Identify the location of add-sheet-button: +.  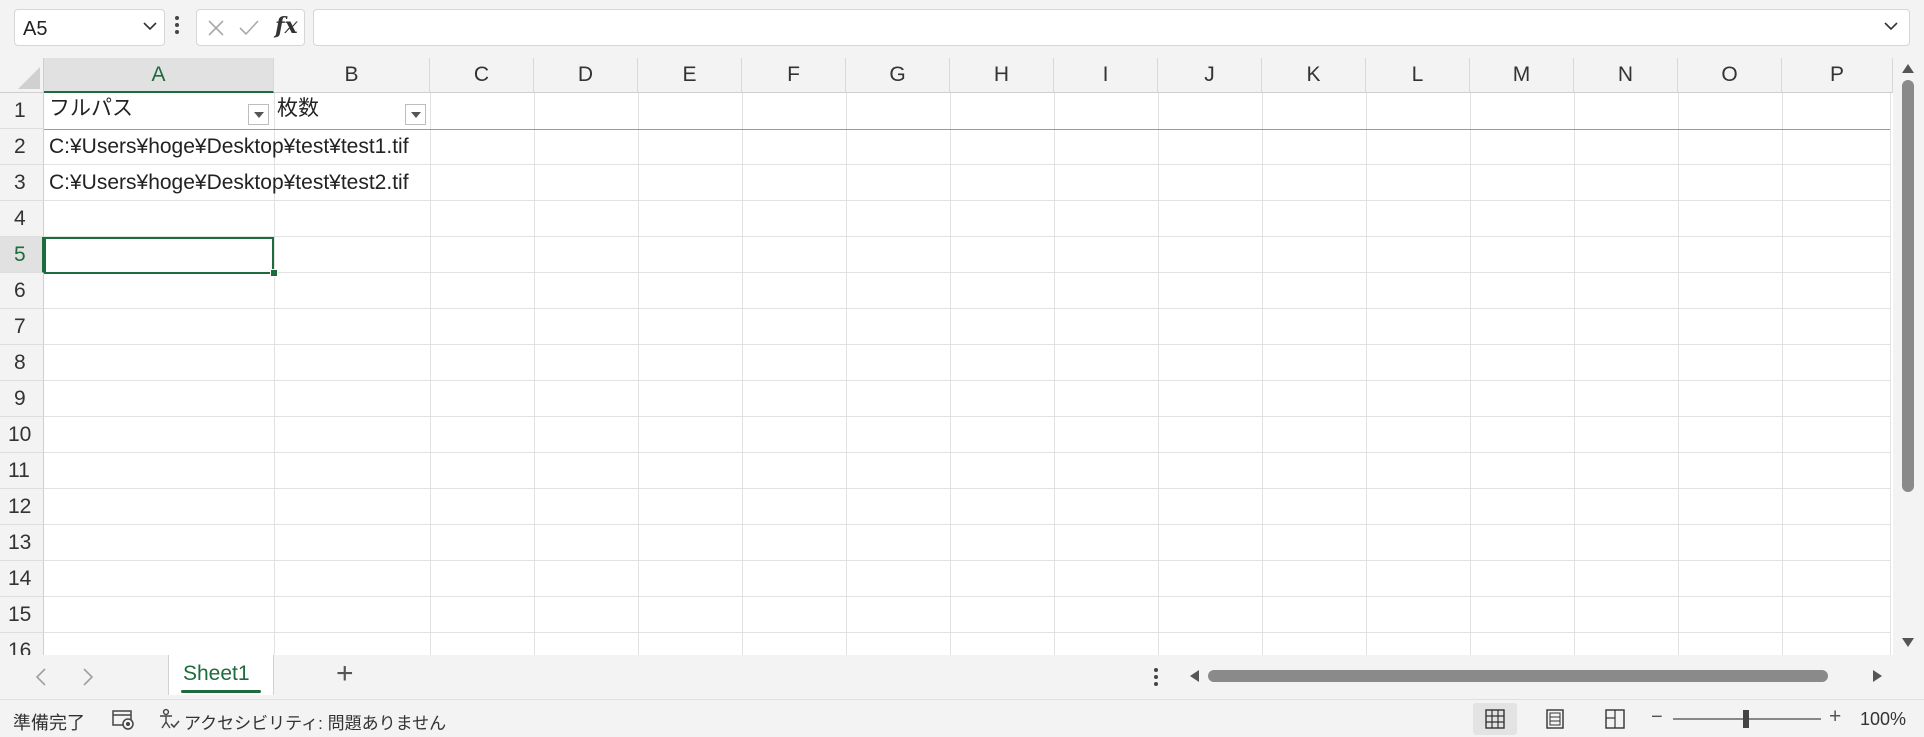
(345, 674).